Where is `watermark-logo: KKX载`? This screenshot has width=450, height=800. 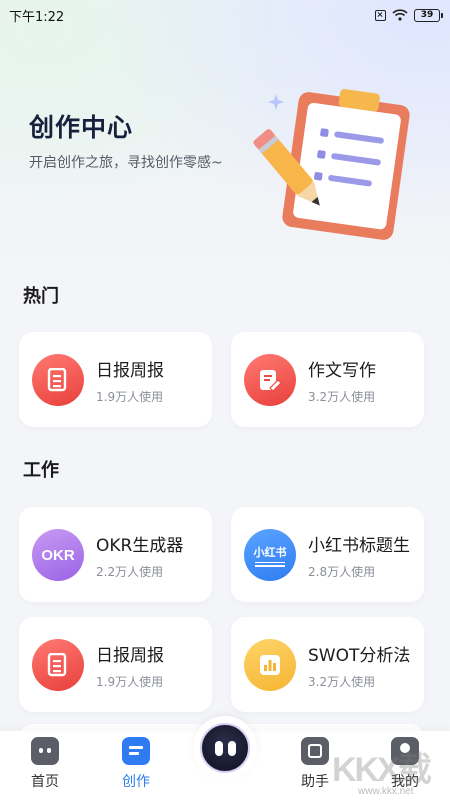 watermark-logo: KKX载 is located at coordinates (382, 770).